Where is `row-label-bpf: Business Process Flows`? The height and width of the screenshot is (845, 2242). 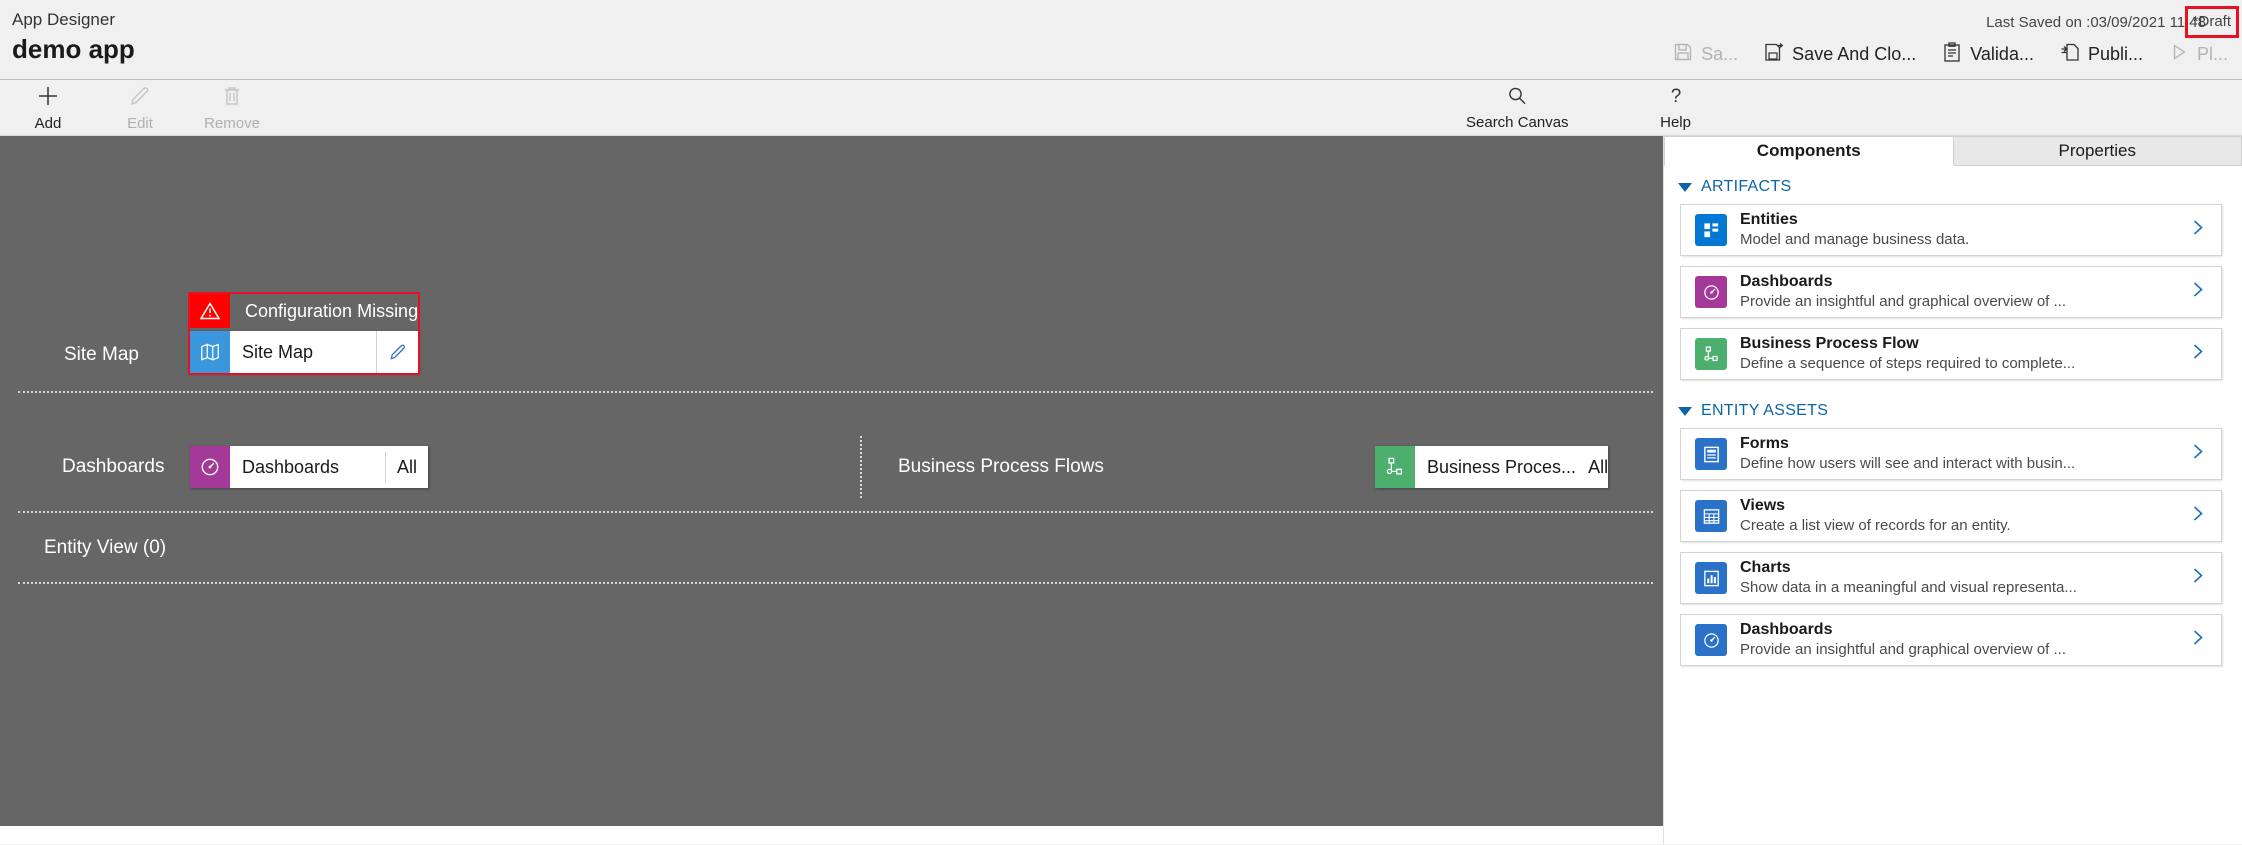 row-label-bpf: Business Process Flows is located at coordinates (1001, 466).